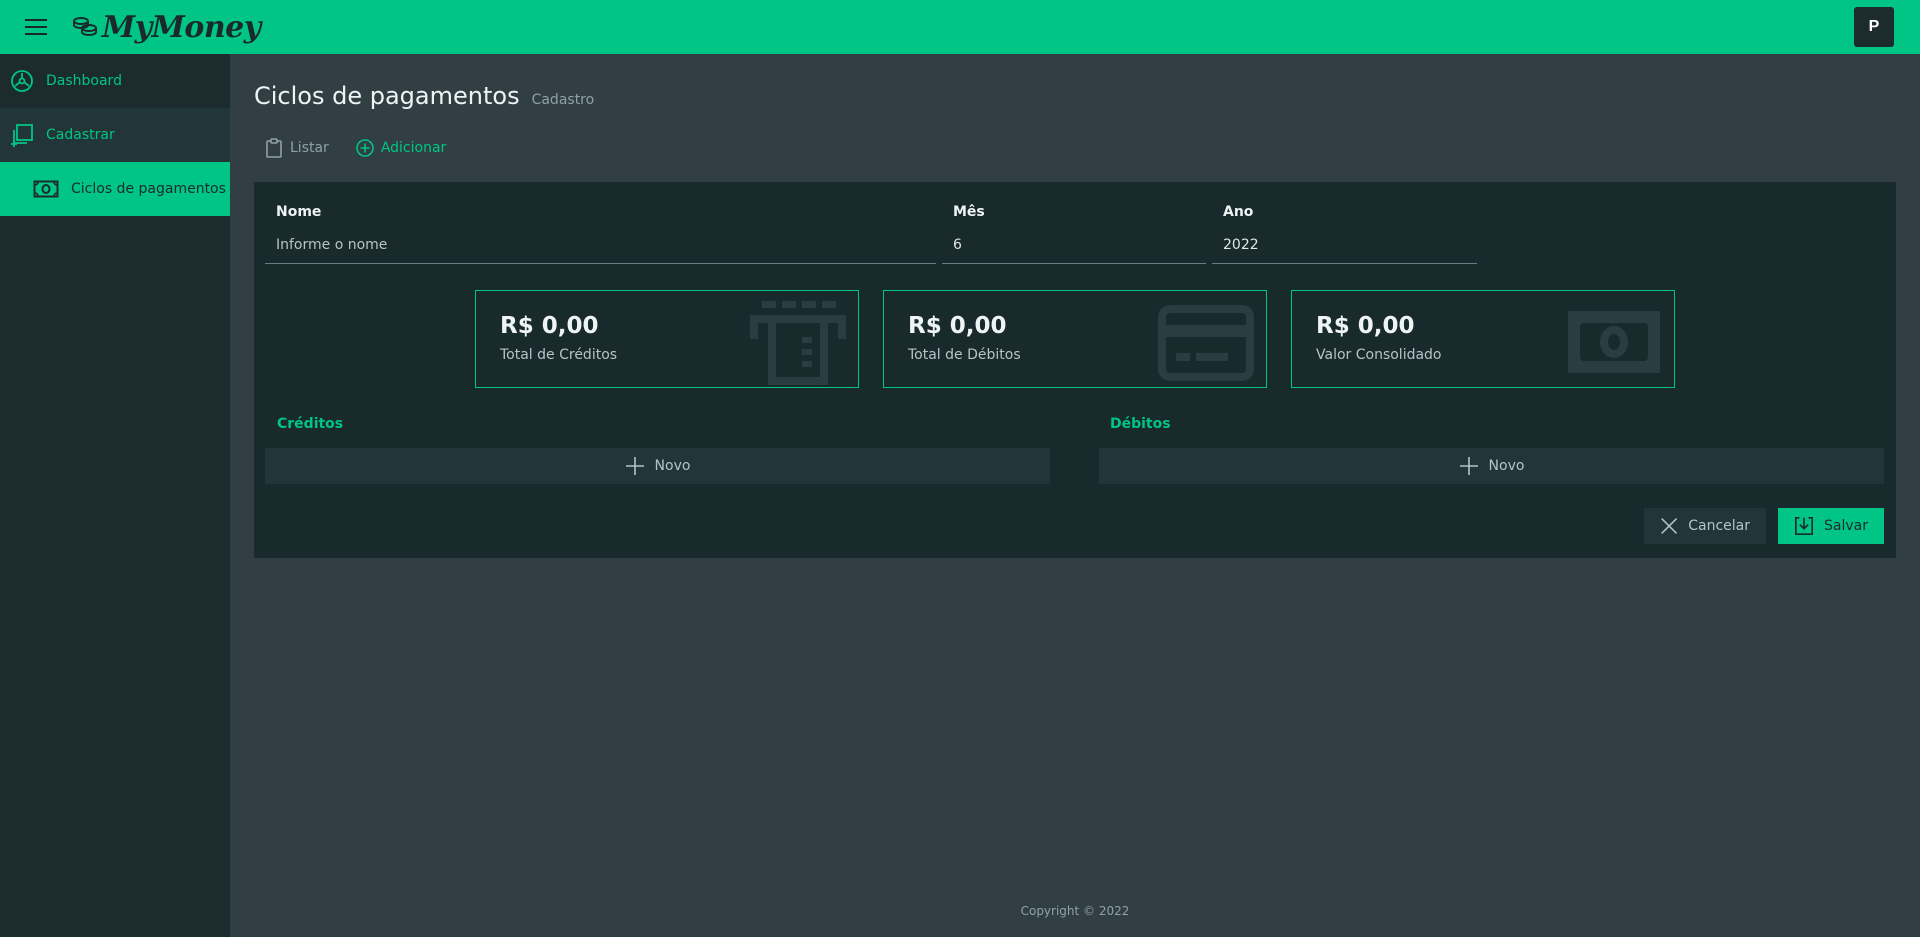  Describe the element at coordinates (957, 326) in the screenshot. I see `summary-debits-value: R$ 0,00` at that location.